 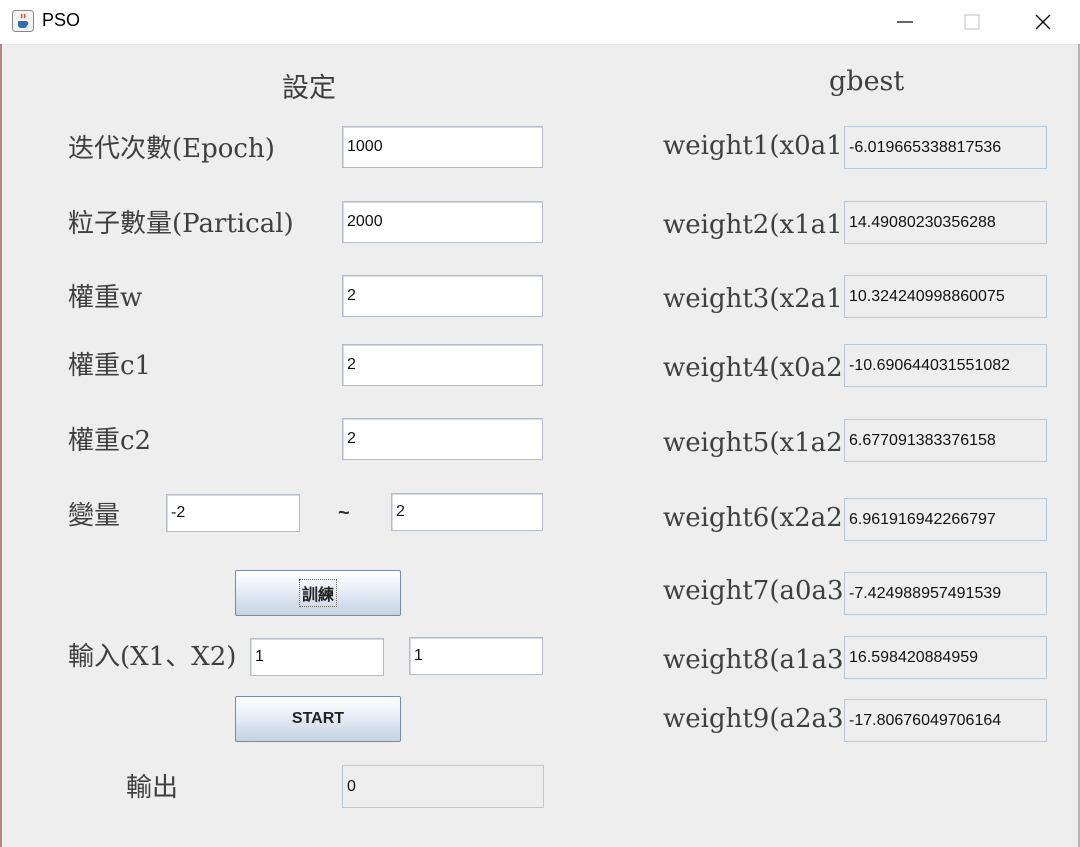 What do you see at coordinates (758, 146) in the screenshot?
I see `weight1-label: weight1(x0a1)` at bounding box center [758, 146].